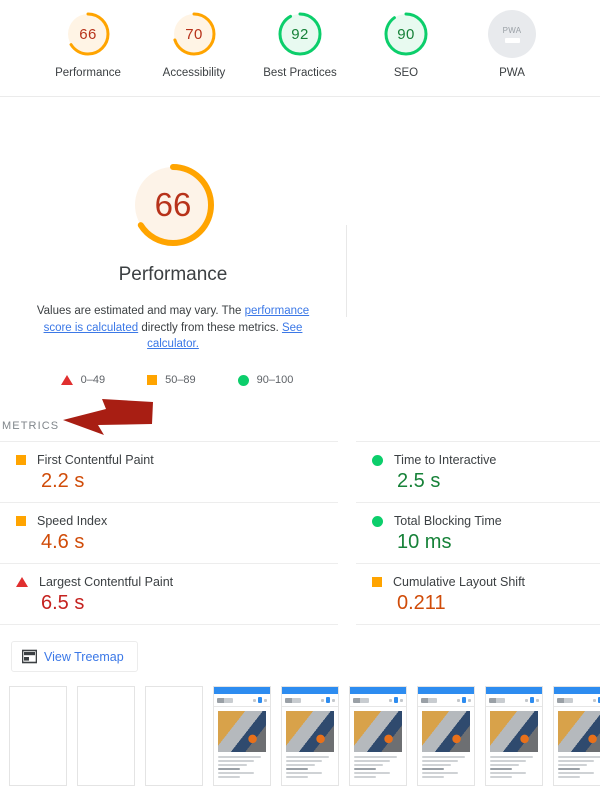 The height and width of the screenshot is (787, 600). What do you see at coordinates (347, 533) in the screenshot?
I see `metrics-column-gap` at bounding box center [347, 533].